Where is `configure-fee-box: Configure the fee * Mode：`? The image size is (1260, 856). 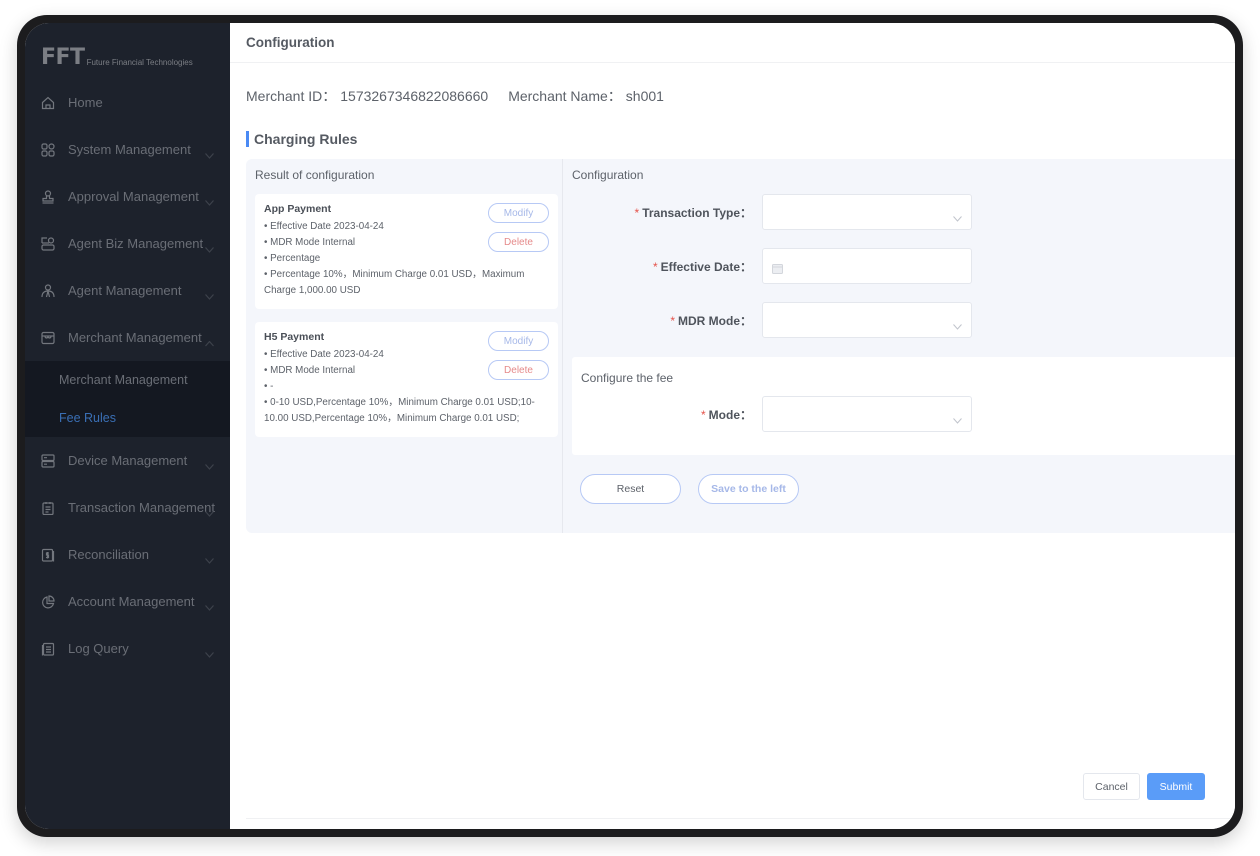
configure-fee-box: Configure the fee * Mode： is located at coordinates (903, 406).